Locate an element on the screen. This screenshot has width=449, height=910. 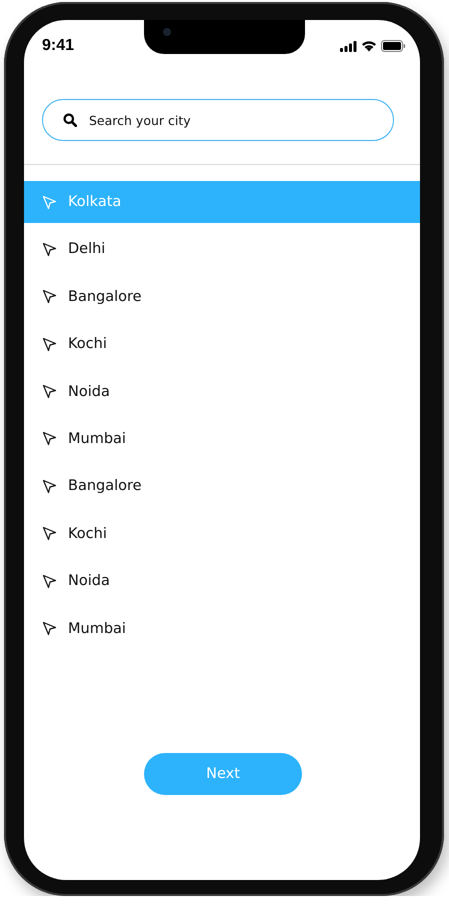
signal-icon is located at coordinates (348, 46).